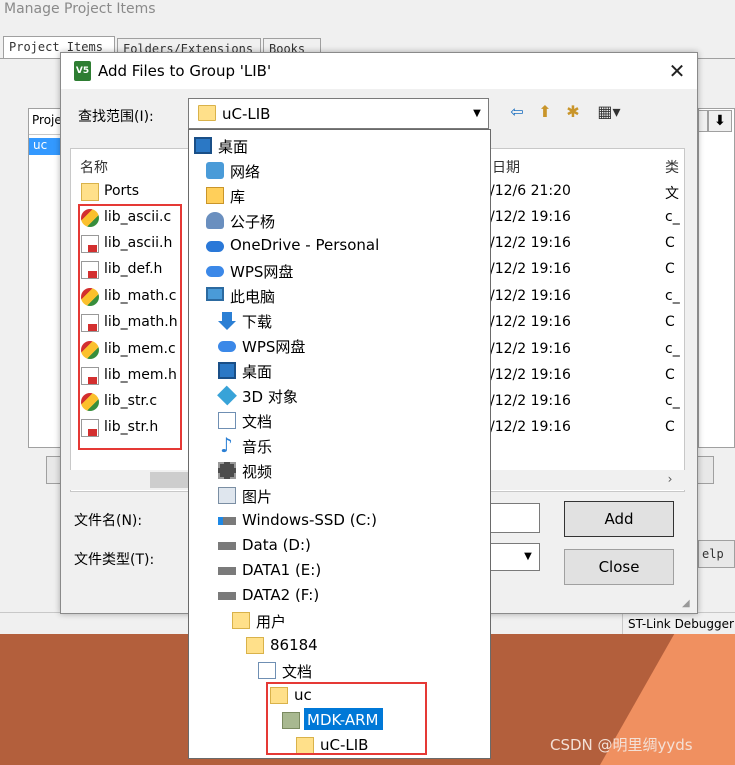 This screenshot has height=765, width=735. What do you see at coordinates (185, 71) in the screenshot?
I see `dialog-title: Add Files to Group 'LIB'` at bounding box center [185, 71].